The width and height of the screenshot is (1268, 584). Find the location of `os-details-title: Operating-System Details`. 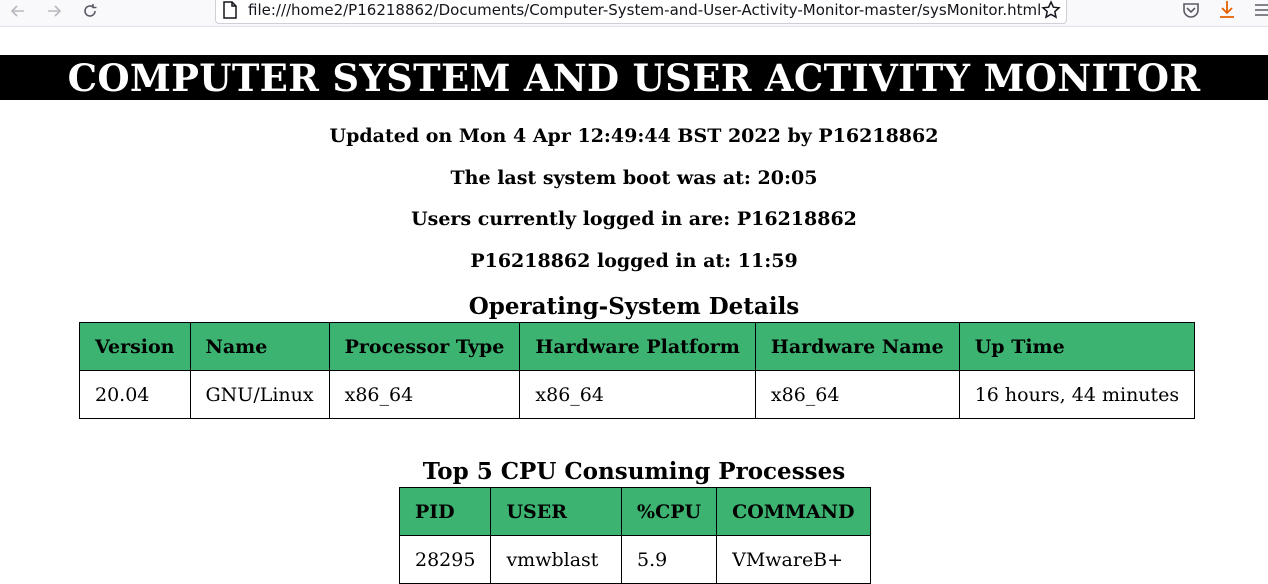

os-details-title: Operating-System Details is located at coordinates (634, 306).